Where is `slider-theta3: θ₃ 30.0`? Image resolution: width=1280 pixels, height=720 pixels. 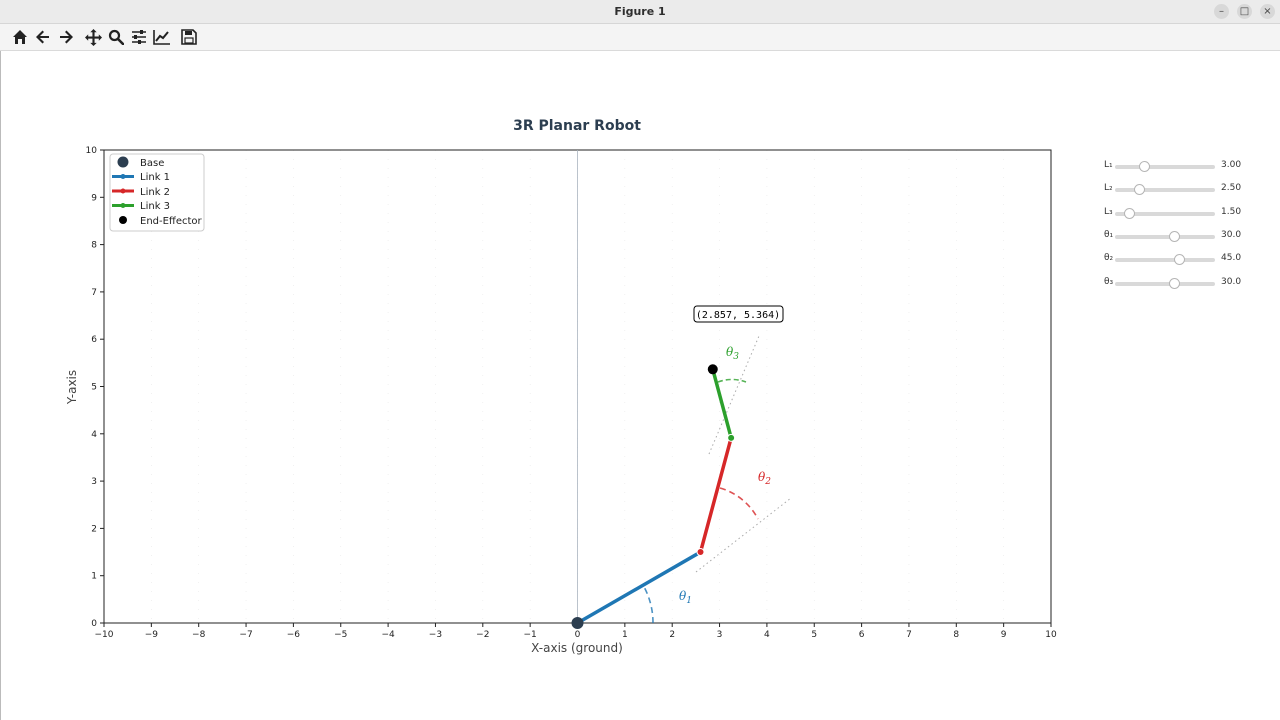
slider-theta3: θ₃ 30.0 is located at coordinates (1176, 284).